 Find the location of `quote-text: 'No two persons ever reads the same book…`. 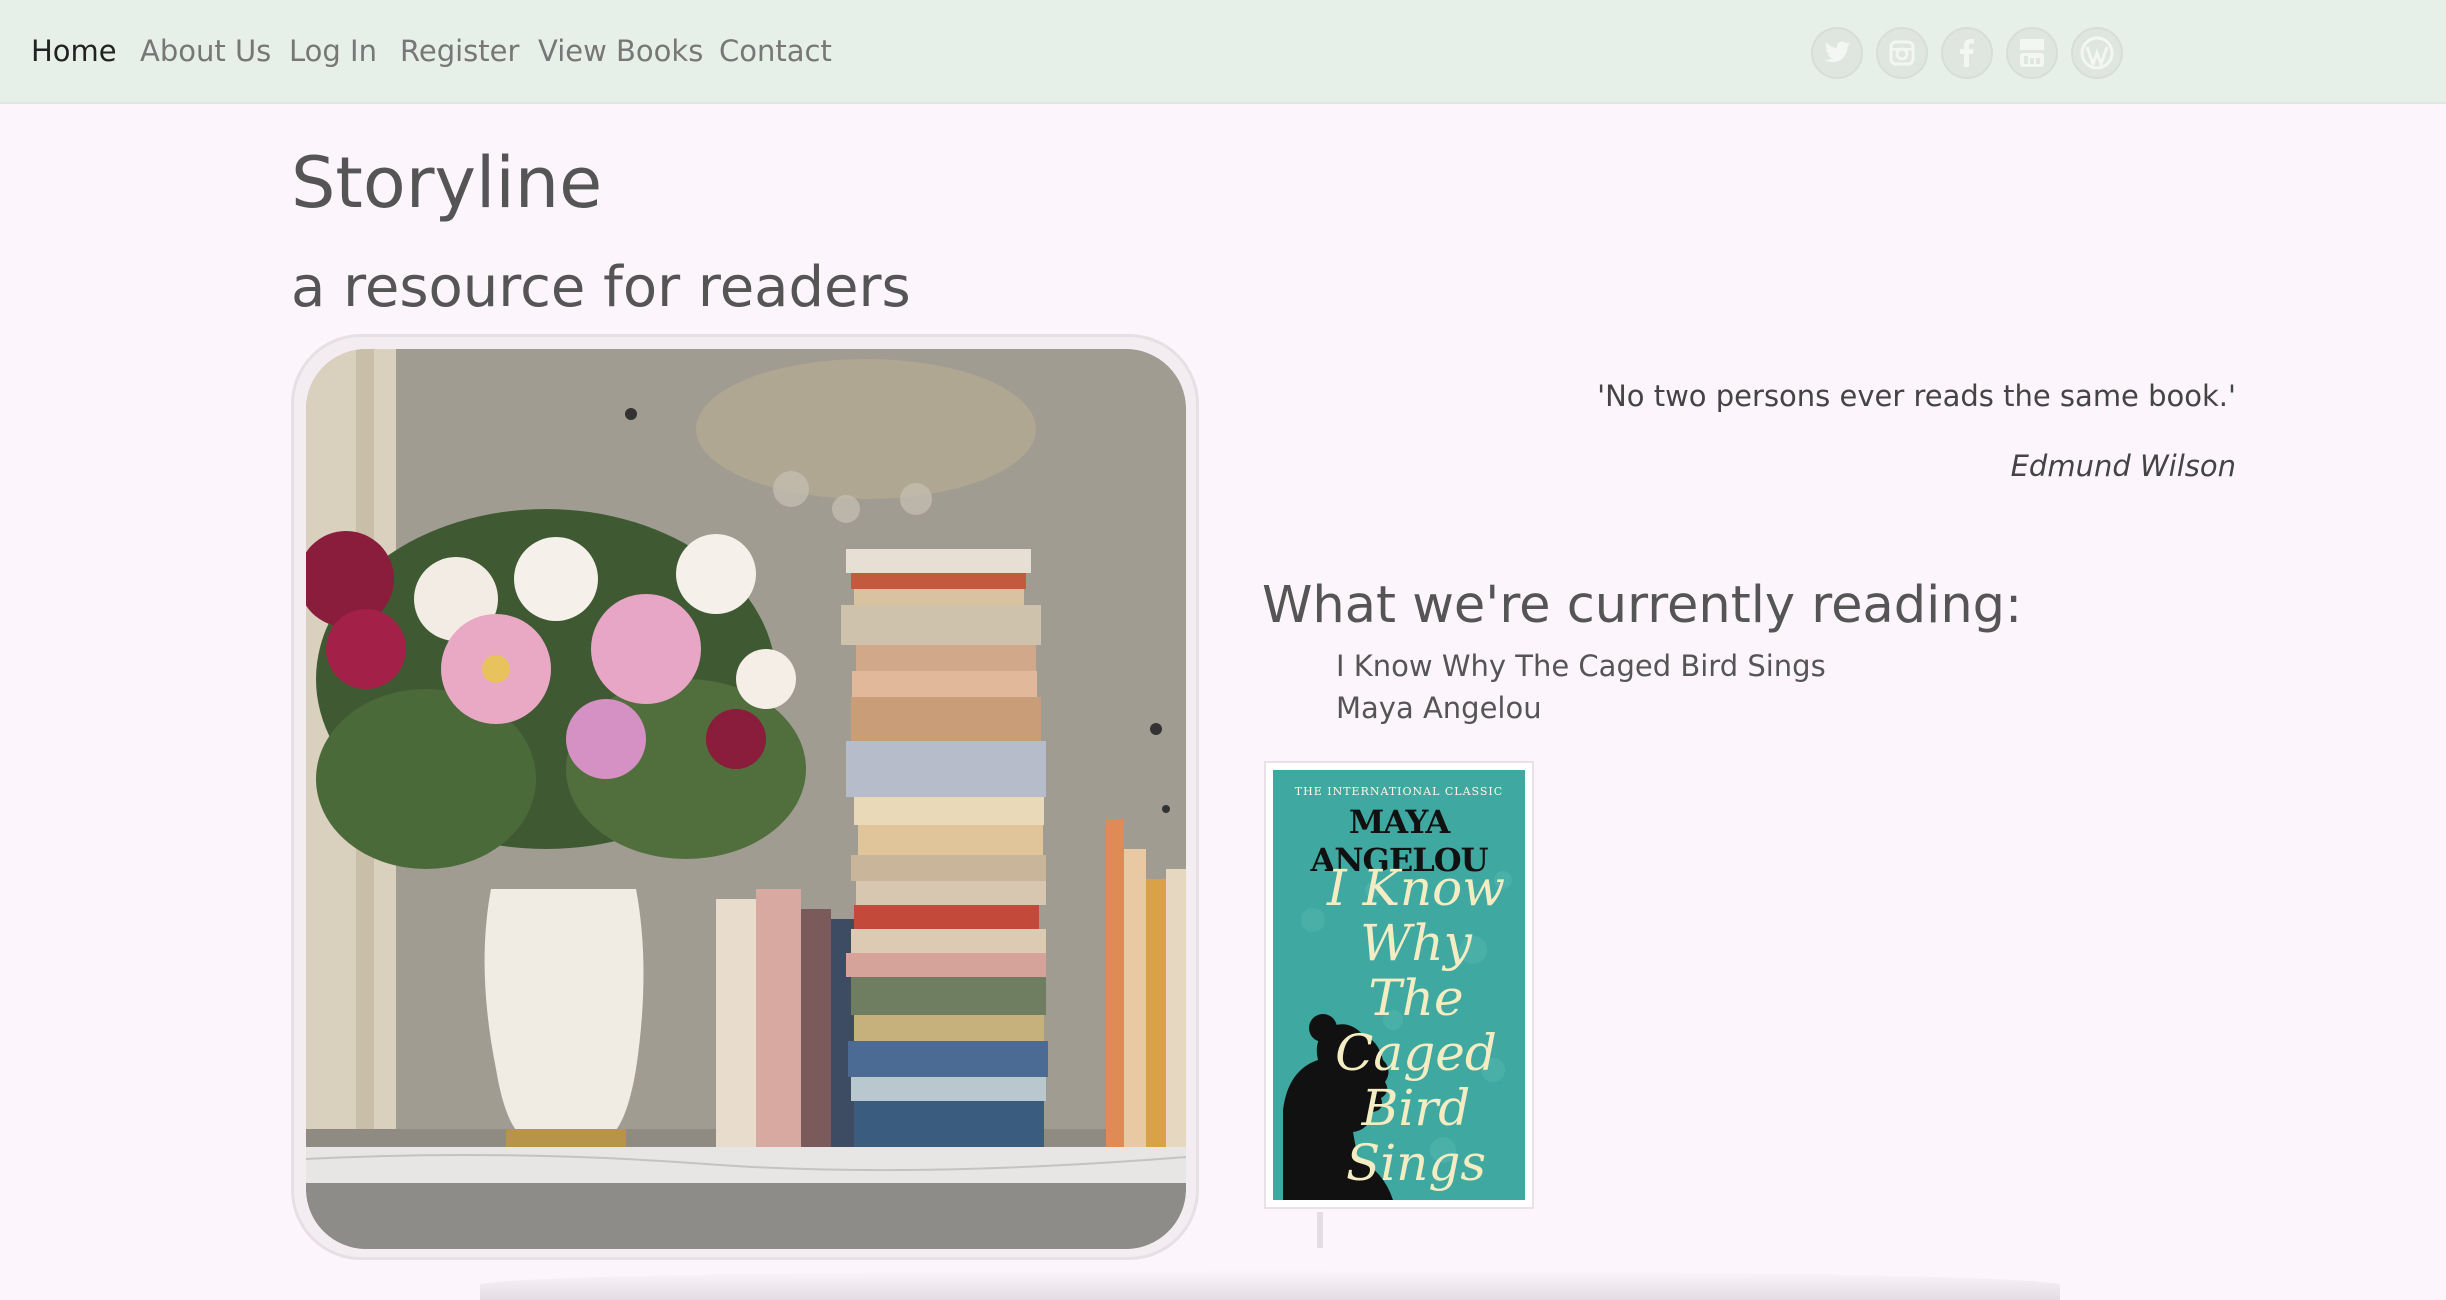

quote-text: 'No two persons ever reads the same book… is located at coordinates (1916, 396).